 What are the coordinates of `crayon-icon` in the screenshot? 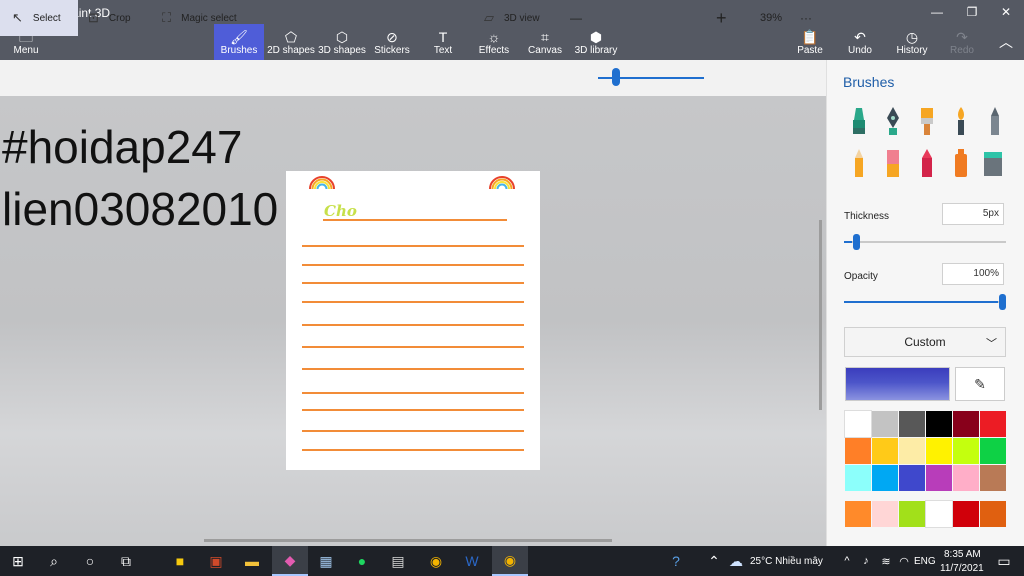 It's located at (927, 163).